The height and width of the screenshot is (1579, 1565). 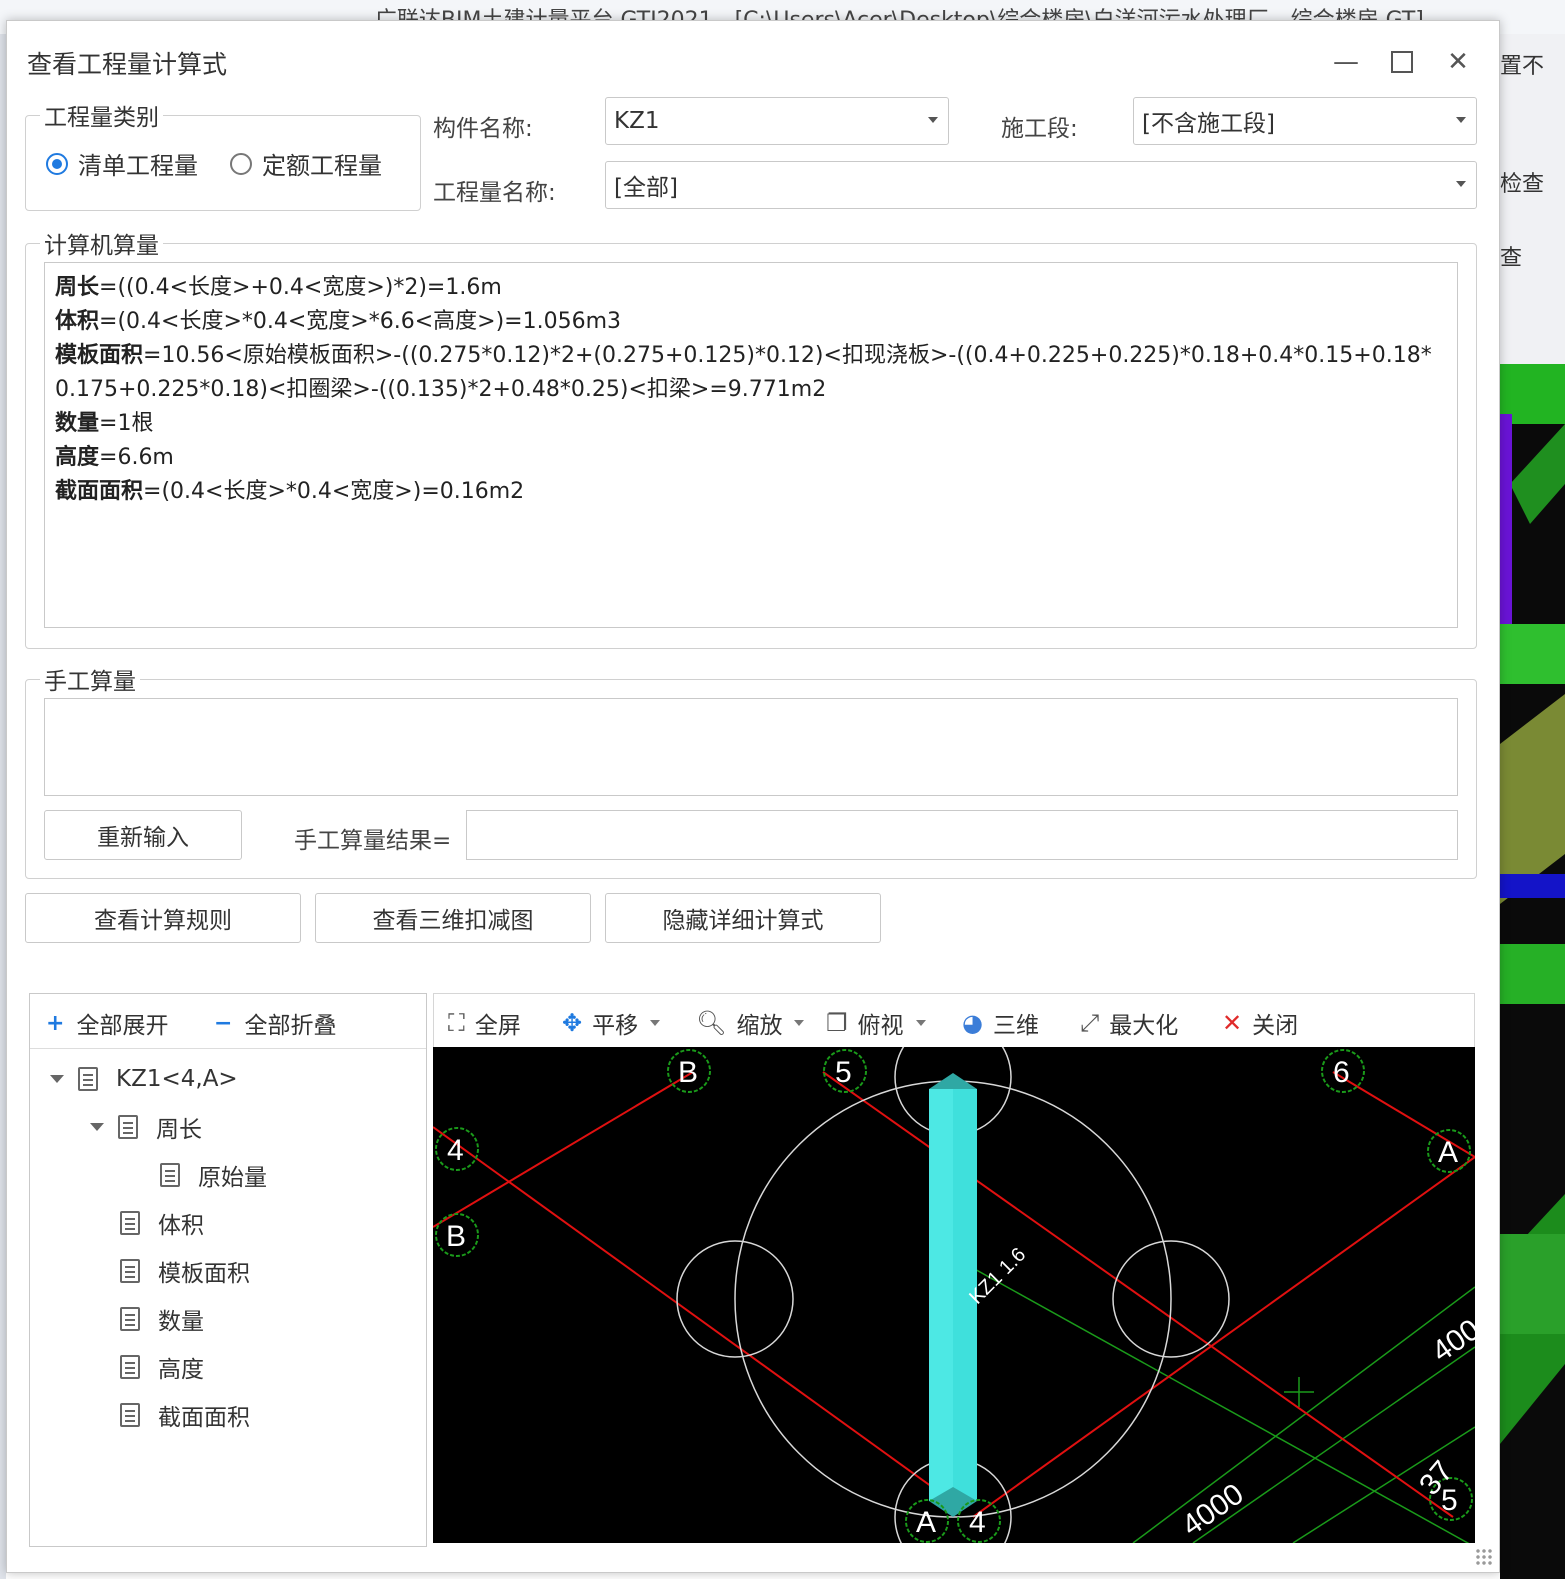 What do you see at coordinates (979, 1521) in the screenshot?
I see `axis-bubble: 4` at bounding box center [979, 1521].